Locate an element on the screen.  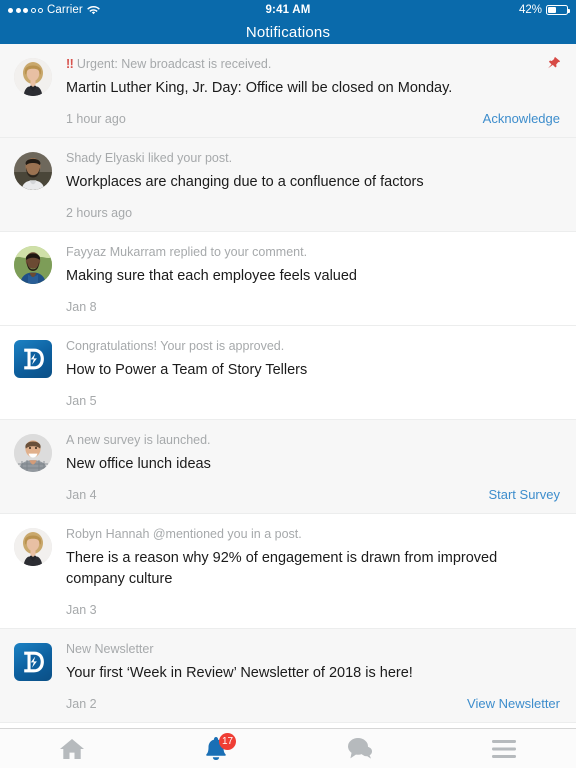
notification-action-link: View Newsletter is located at coordinates (513, 704).